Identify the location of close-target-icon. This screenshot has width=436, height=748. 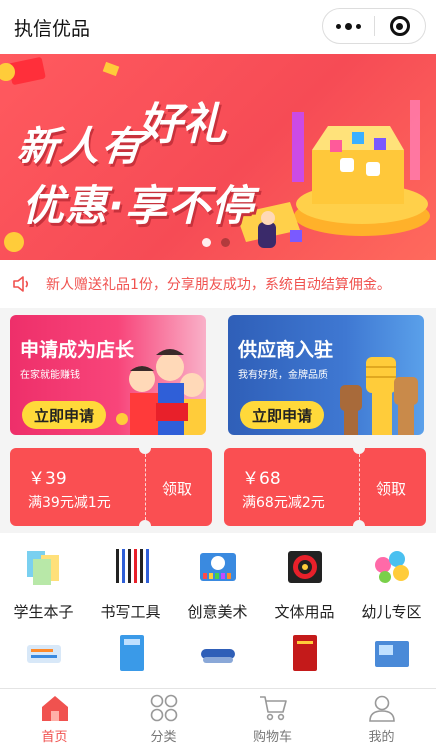
(399, 26).